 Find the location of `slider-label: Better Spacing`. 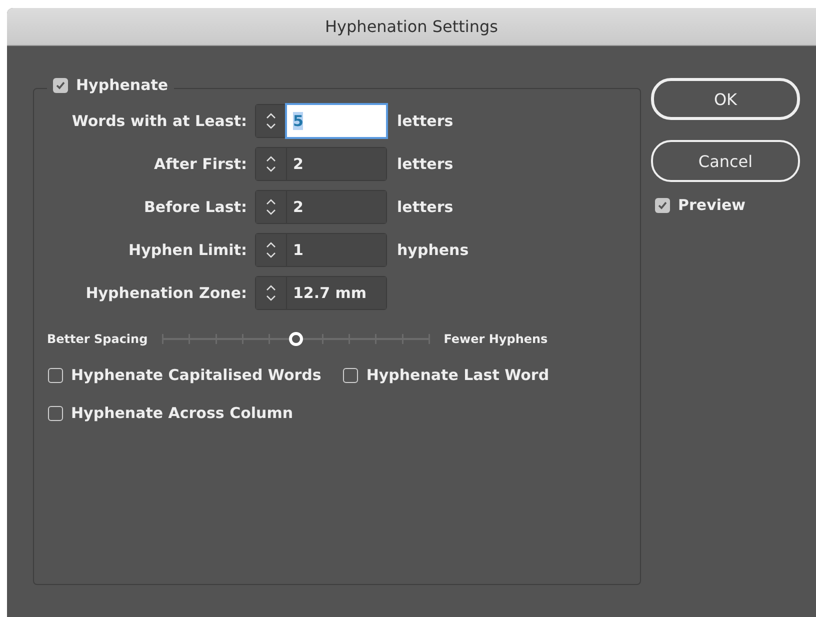

slider-label: Better Spacing is located at coordinates (97, 339).